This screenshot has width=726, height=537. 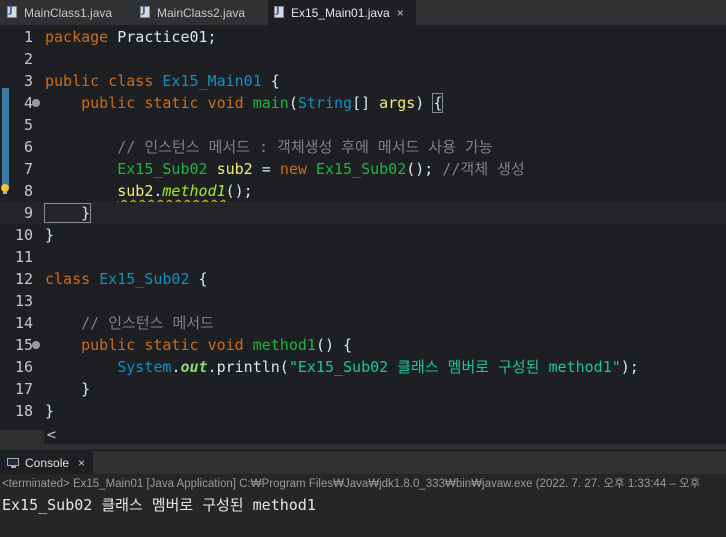 What do you see at coordinates (23, 367) in the screenshot?
I see `line-number: 16` at bounding box center [23, 367].